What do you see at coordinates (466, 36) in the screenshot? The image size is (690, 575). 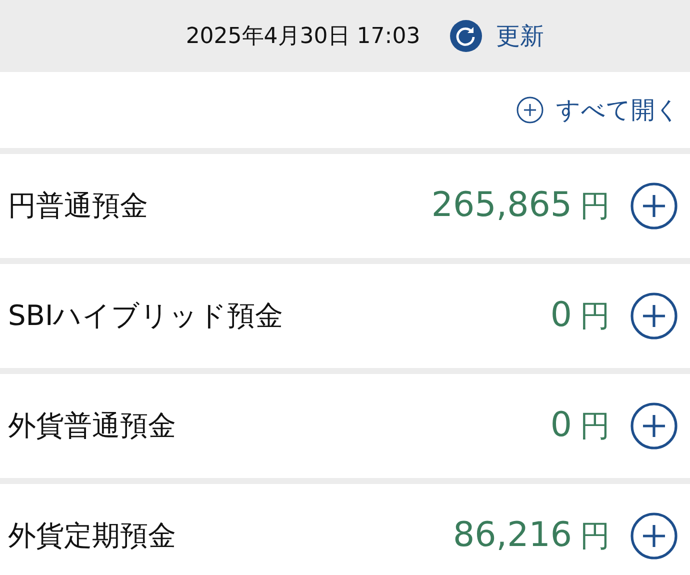 I see `refresh-icon` at bounding box center [466, 36].